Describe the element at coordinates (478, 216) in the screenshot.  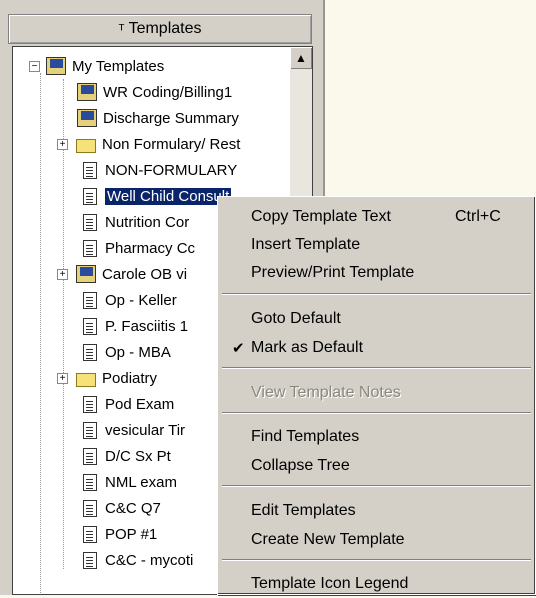
I see `menu-item-shortcut: Ctrl+C` at that location.